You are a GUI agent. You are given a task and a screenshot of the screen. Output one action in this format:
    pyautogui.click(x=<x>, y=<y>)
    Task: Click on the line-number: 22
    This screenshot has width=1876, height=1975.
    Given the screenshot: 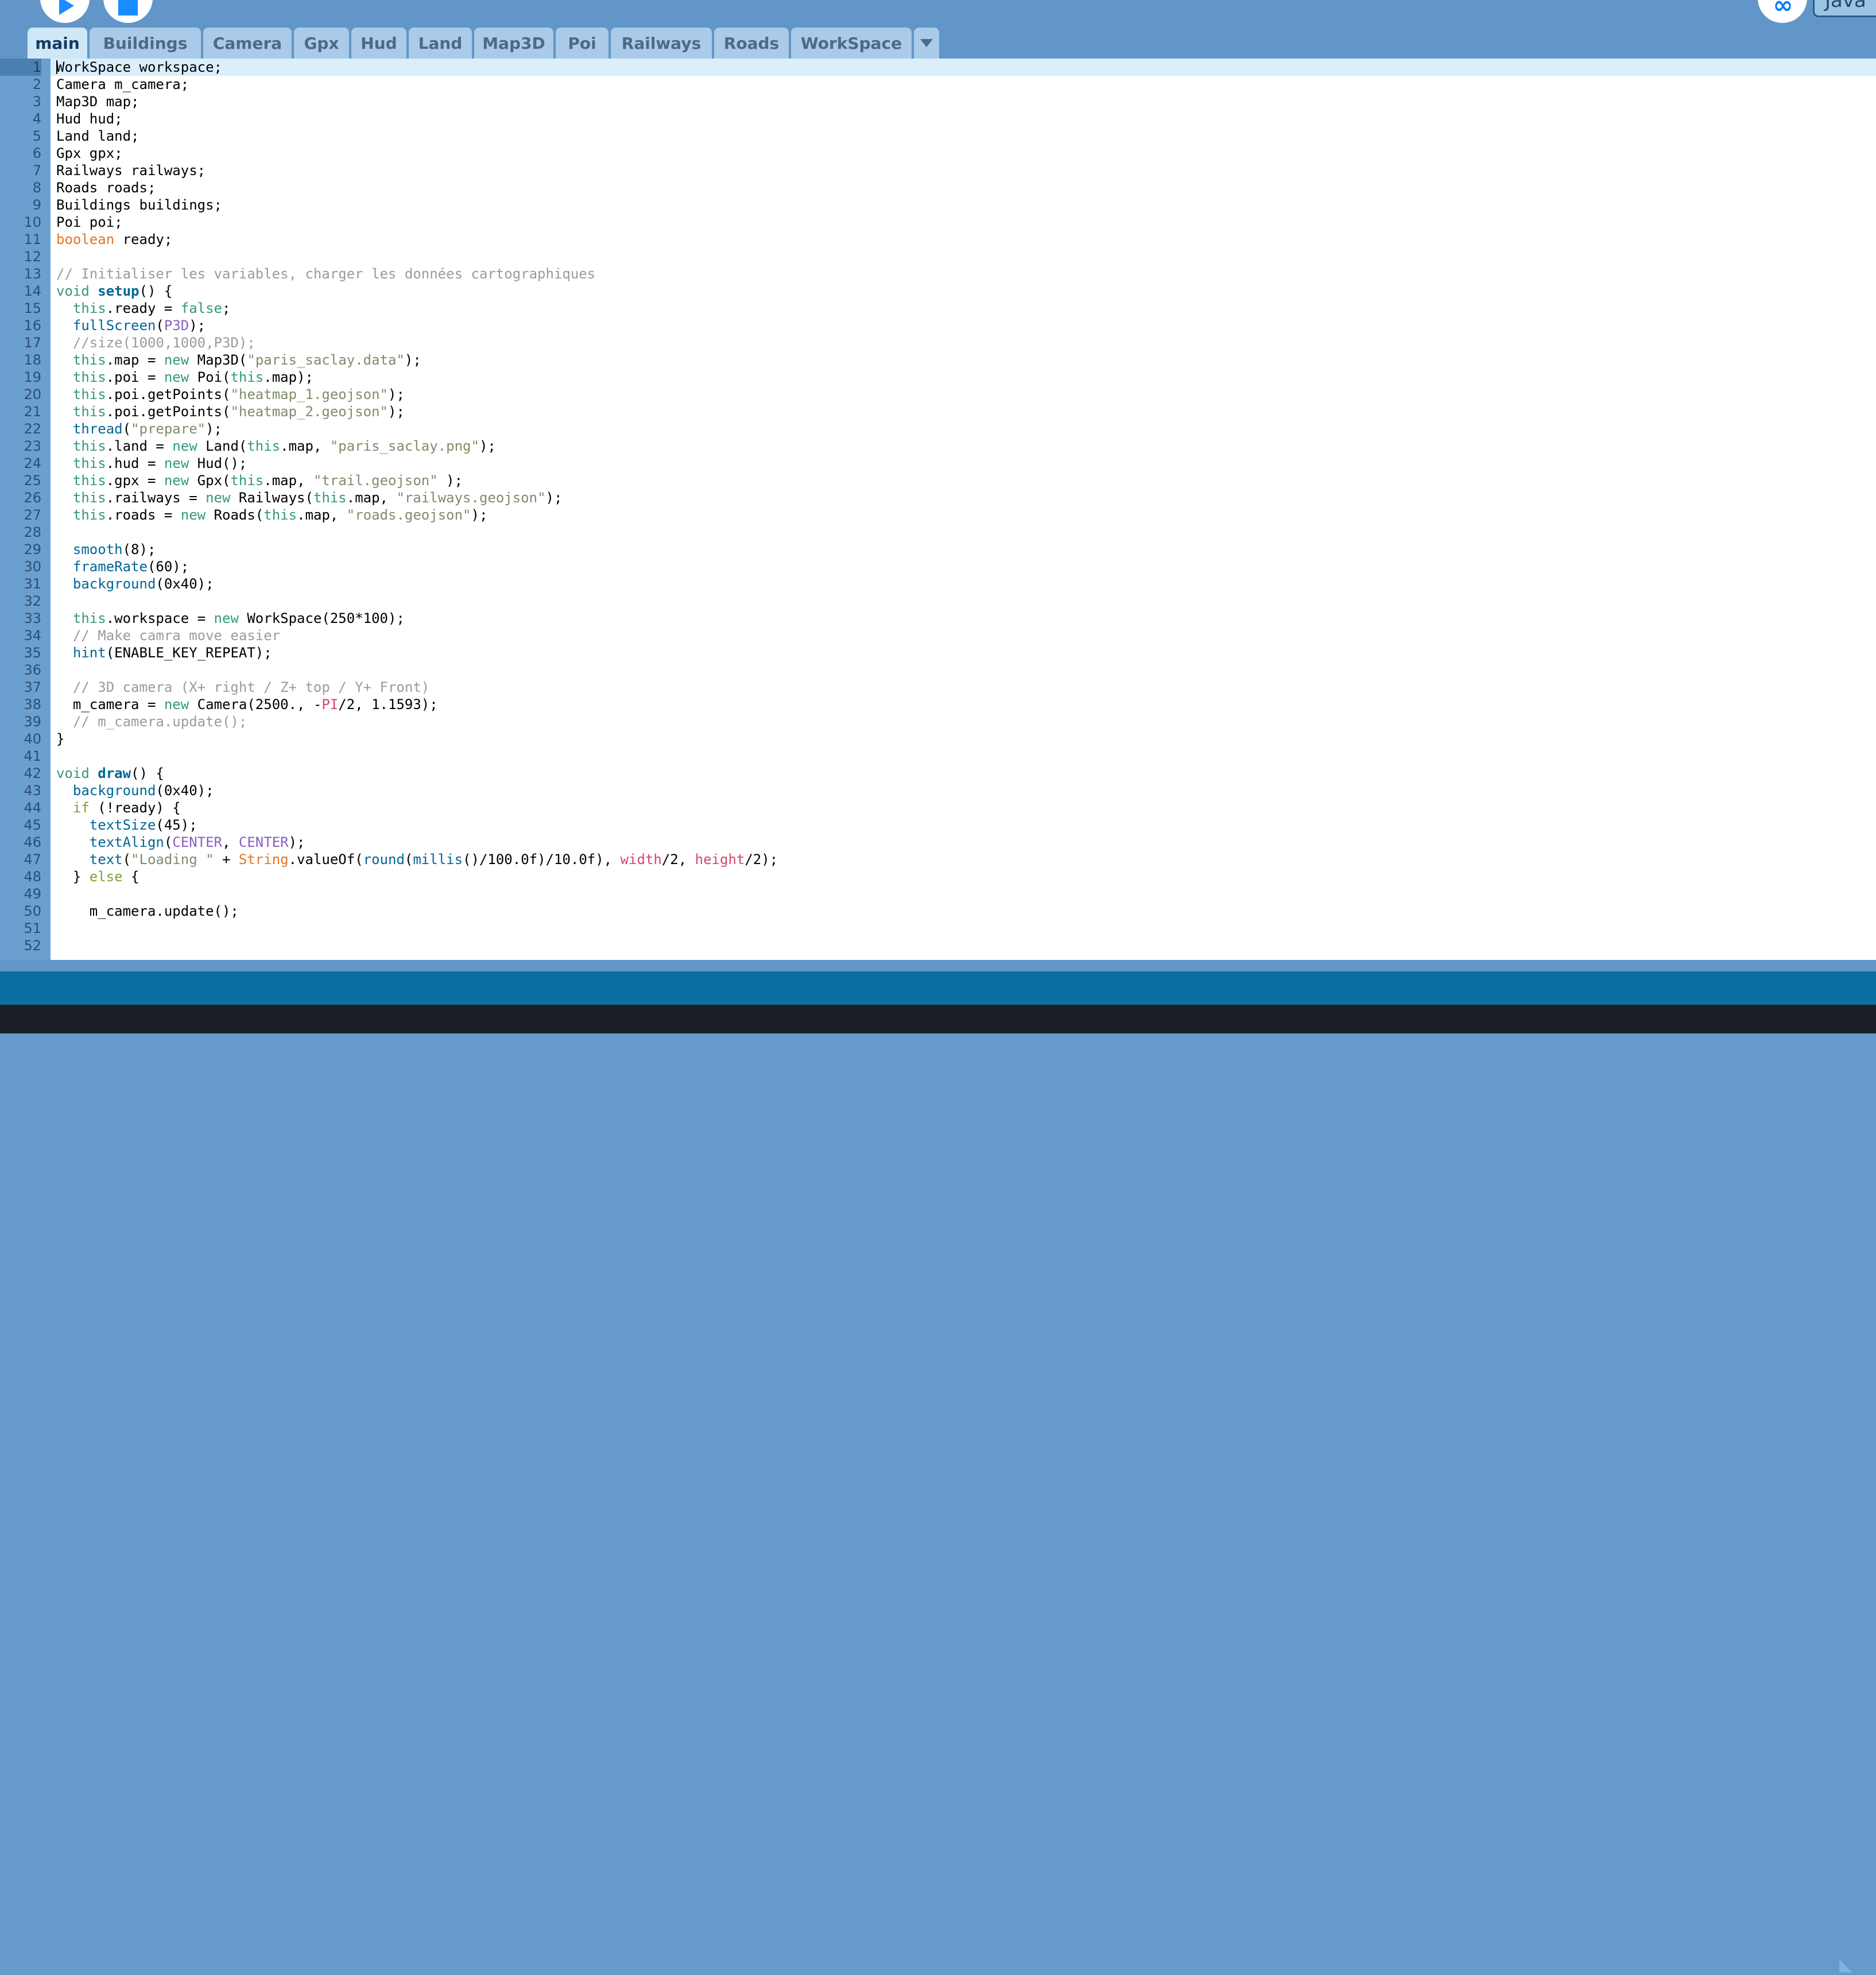 What is the action you would take?
    pyautogui.click(x=32, y=429)
    